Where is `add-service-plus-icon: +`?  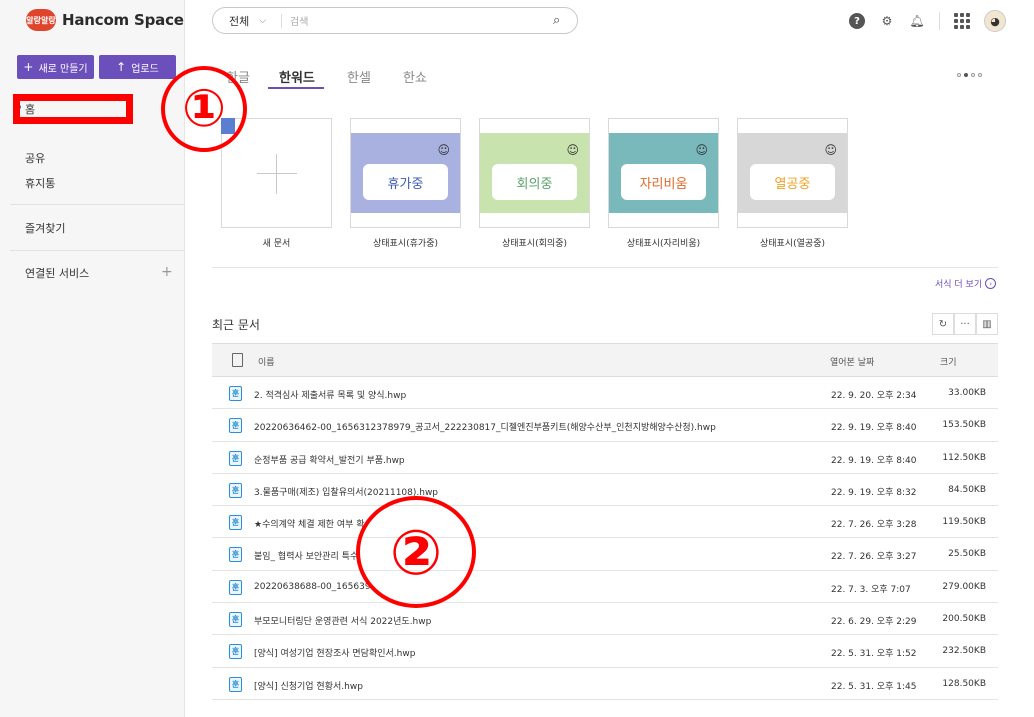 add-service-plus-icon: + is located at coordinates (167, 272).